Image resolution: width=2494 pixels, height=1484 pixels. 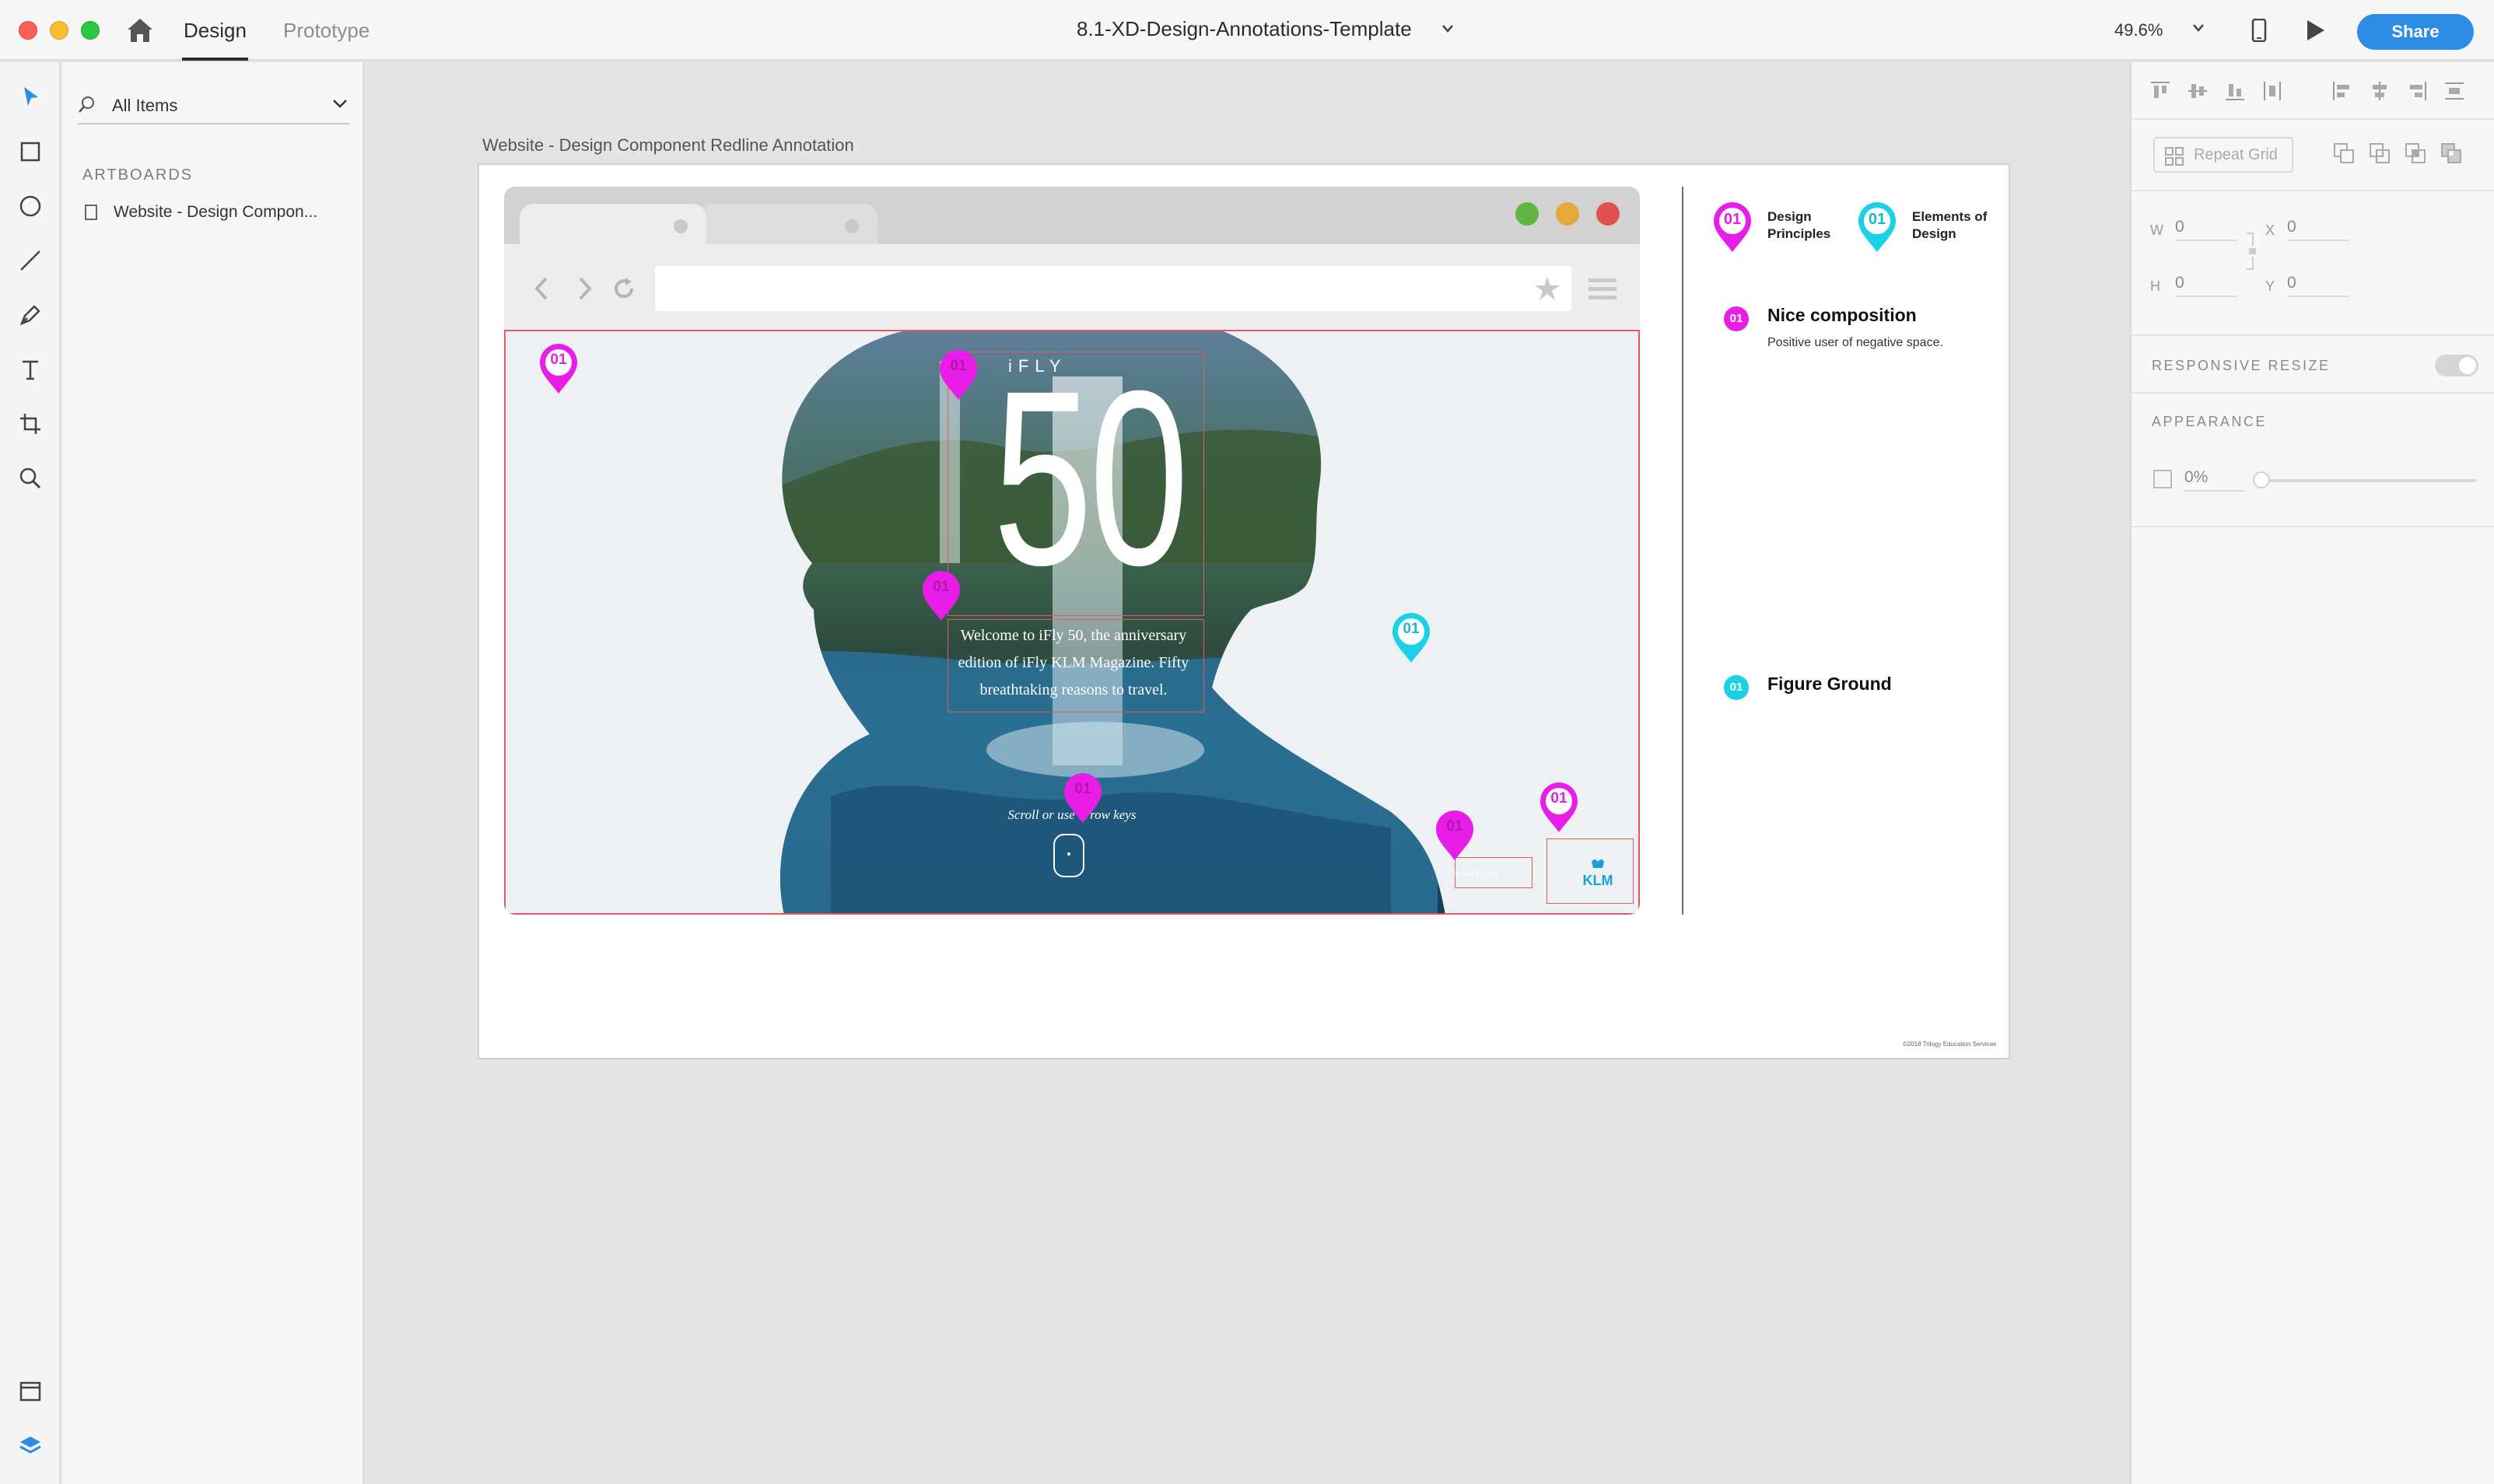 I want to click on align-left-icon, so click(x=2342, y=91).